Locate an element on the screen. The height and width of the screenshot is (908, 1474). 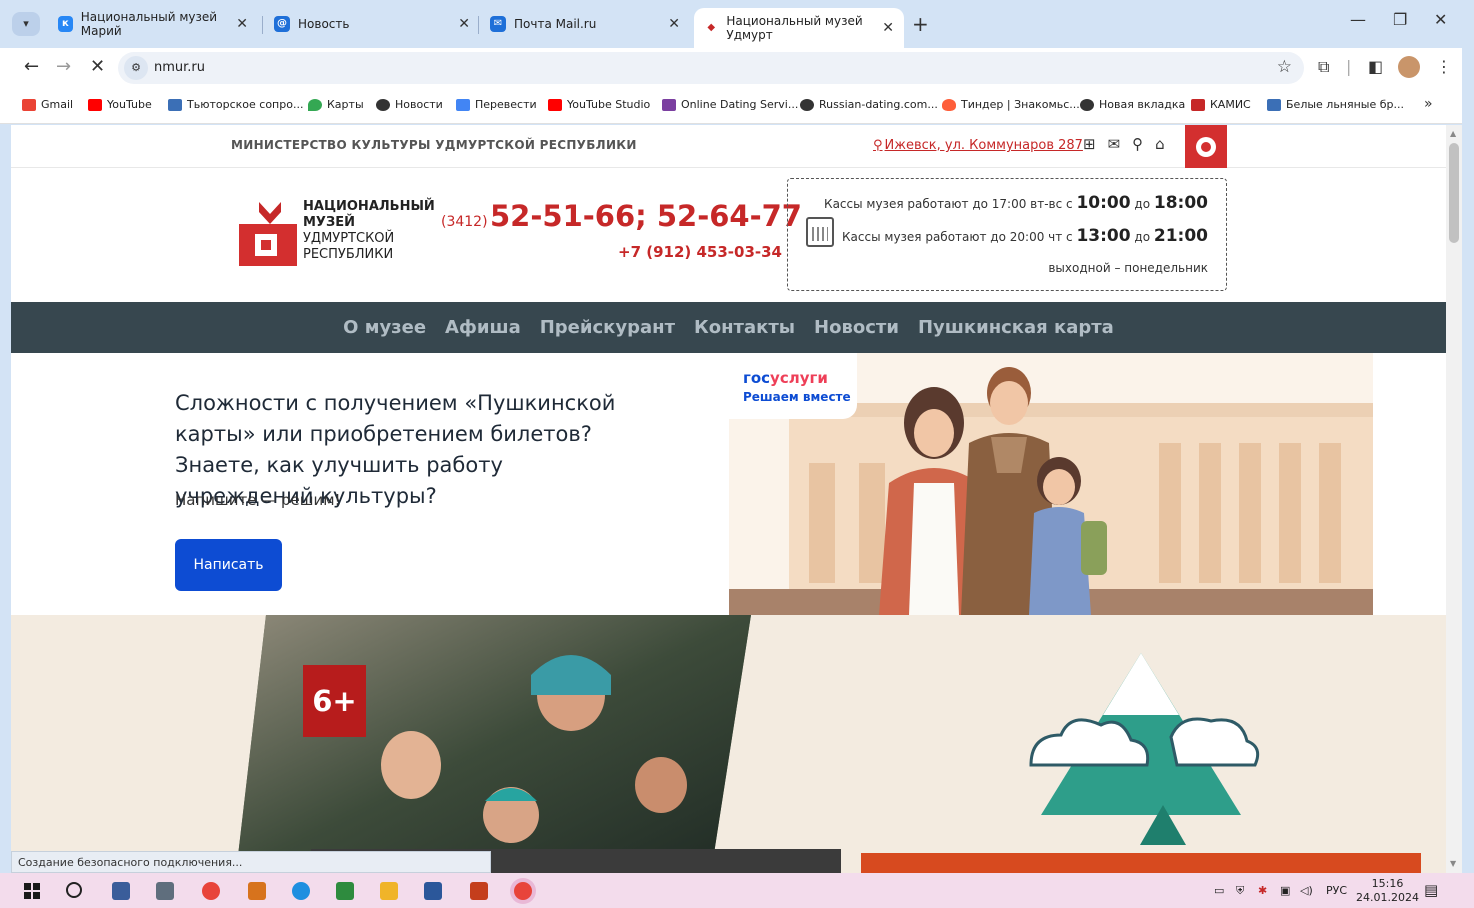
scroll-up-arrow-icon: ▲ is located at coordinates (1453, 133).